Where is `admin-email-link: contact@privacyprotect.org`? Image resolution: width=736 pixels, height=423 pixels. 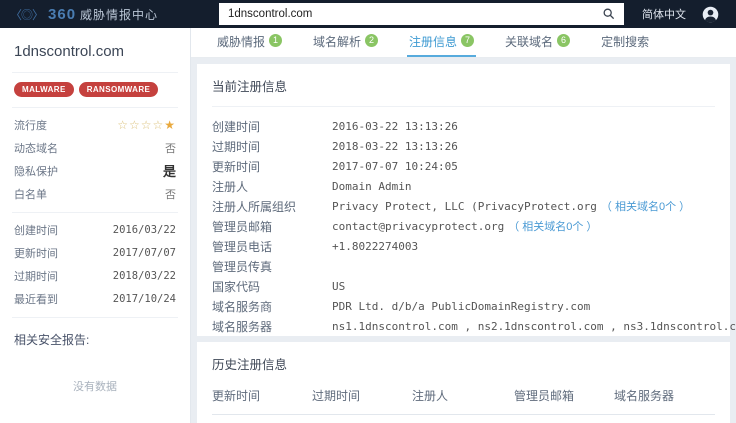 admin-email-link: contact@privacyprotect.org is located at coordinates (418, 226).